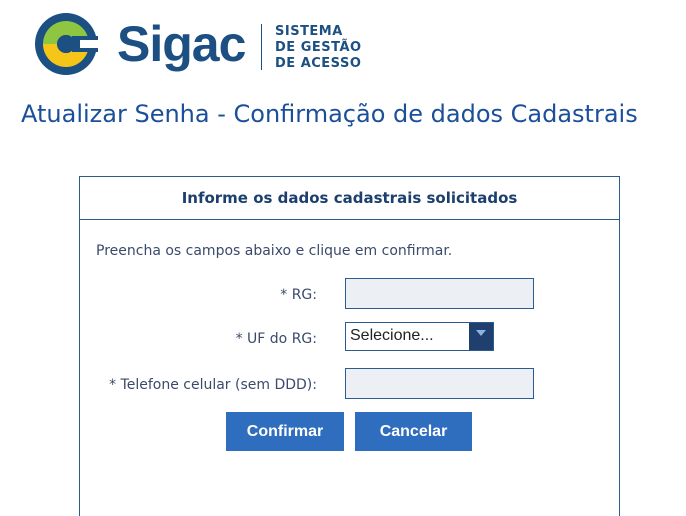 This screenshot has height=516, width=686. I want to click on rg-label: * RG:, so click(298, 295).